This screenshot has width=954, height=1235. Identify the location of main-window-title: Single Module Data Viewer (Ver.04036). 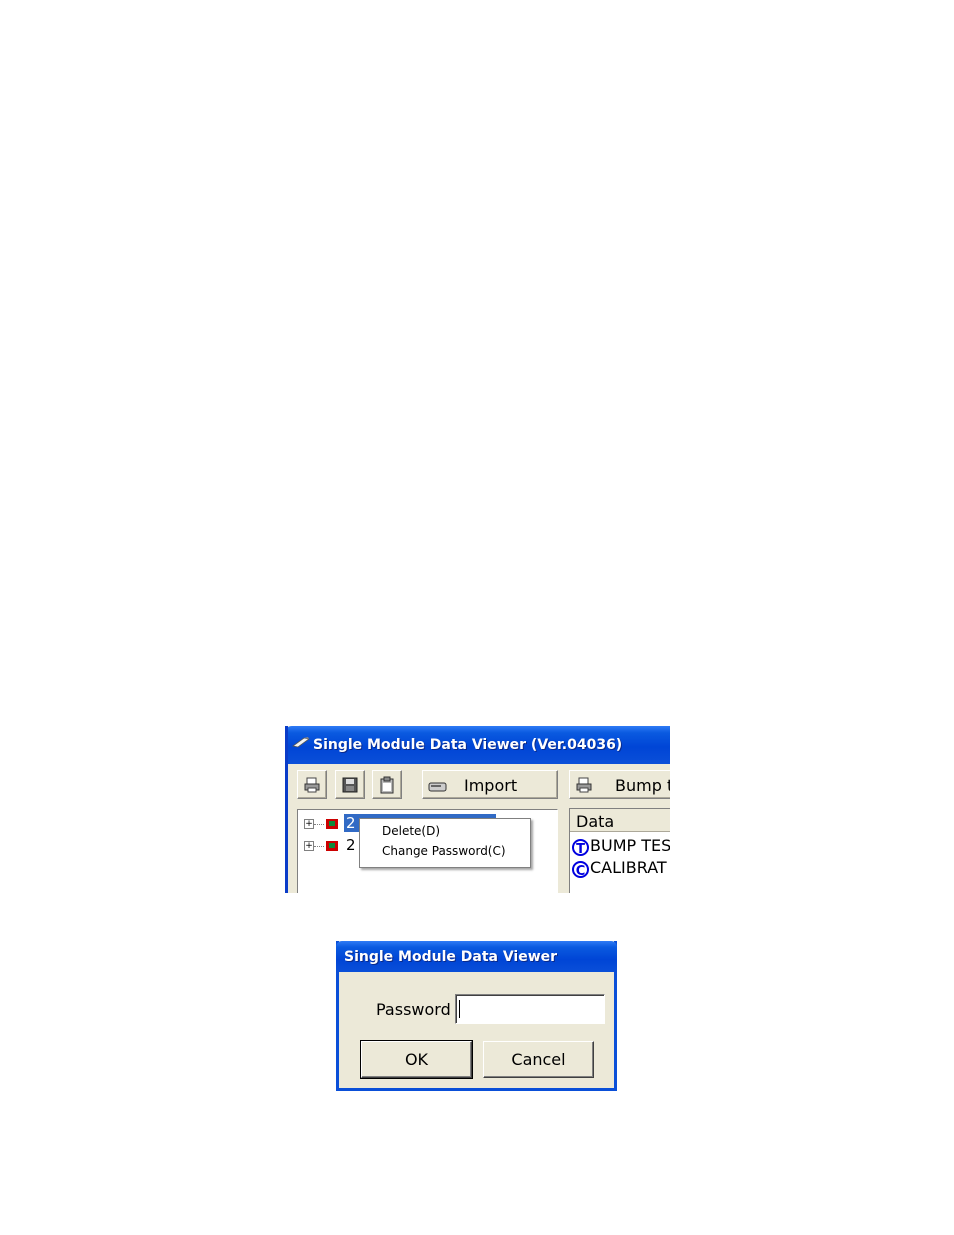
(468, 745).